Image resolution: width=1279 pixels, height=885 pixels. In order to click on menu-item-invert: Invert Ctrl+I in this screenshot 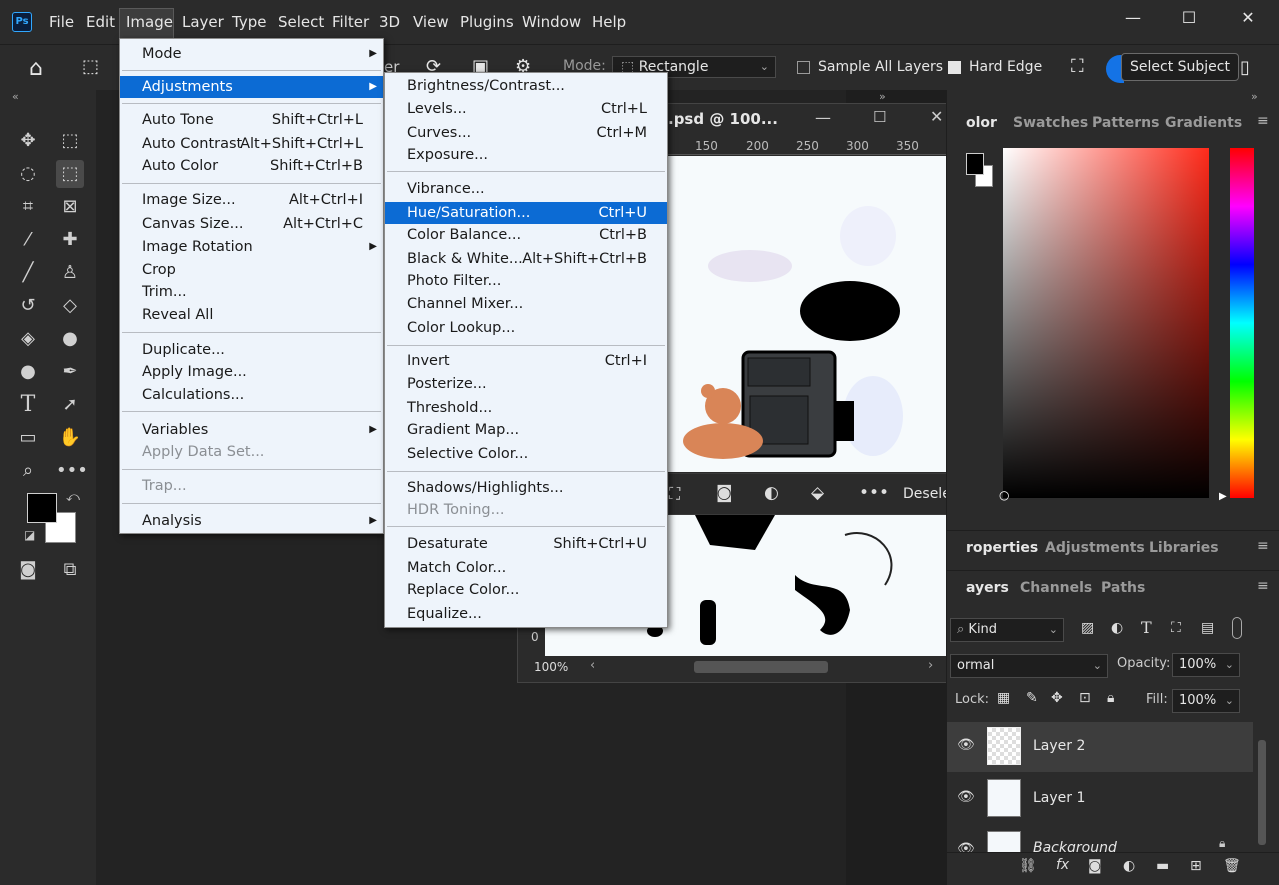, I will do `click(526, 361)`.